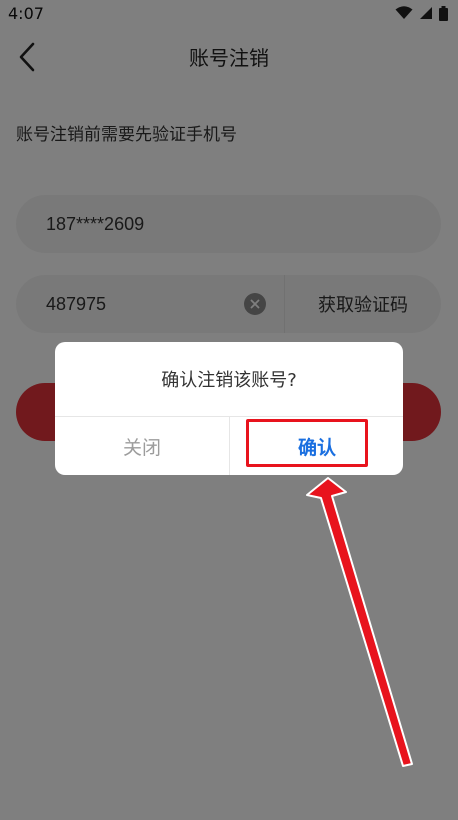  I want to click on confirm-highlight-box, so click(307, 443).